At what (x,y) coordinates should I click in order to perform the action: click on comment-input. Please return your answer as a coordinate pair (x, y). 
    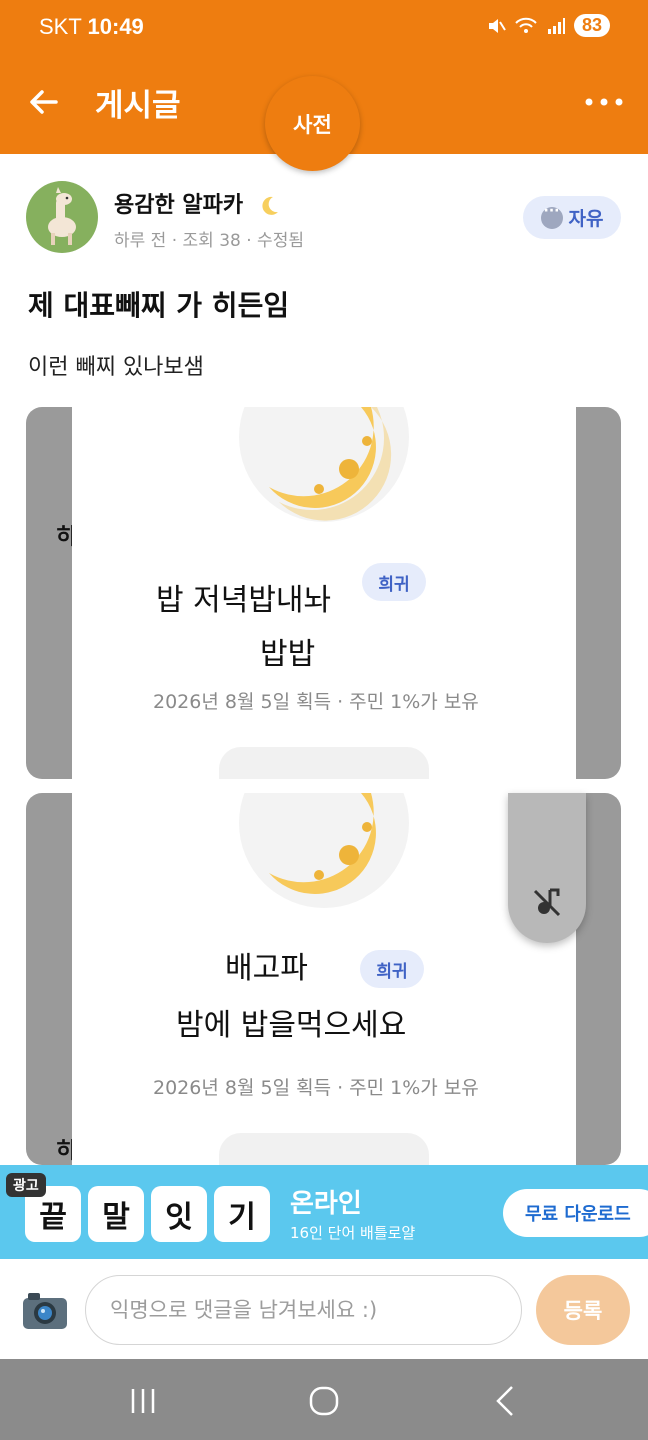
    Looking at the image, I should click on (303, 1310).